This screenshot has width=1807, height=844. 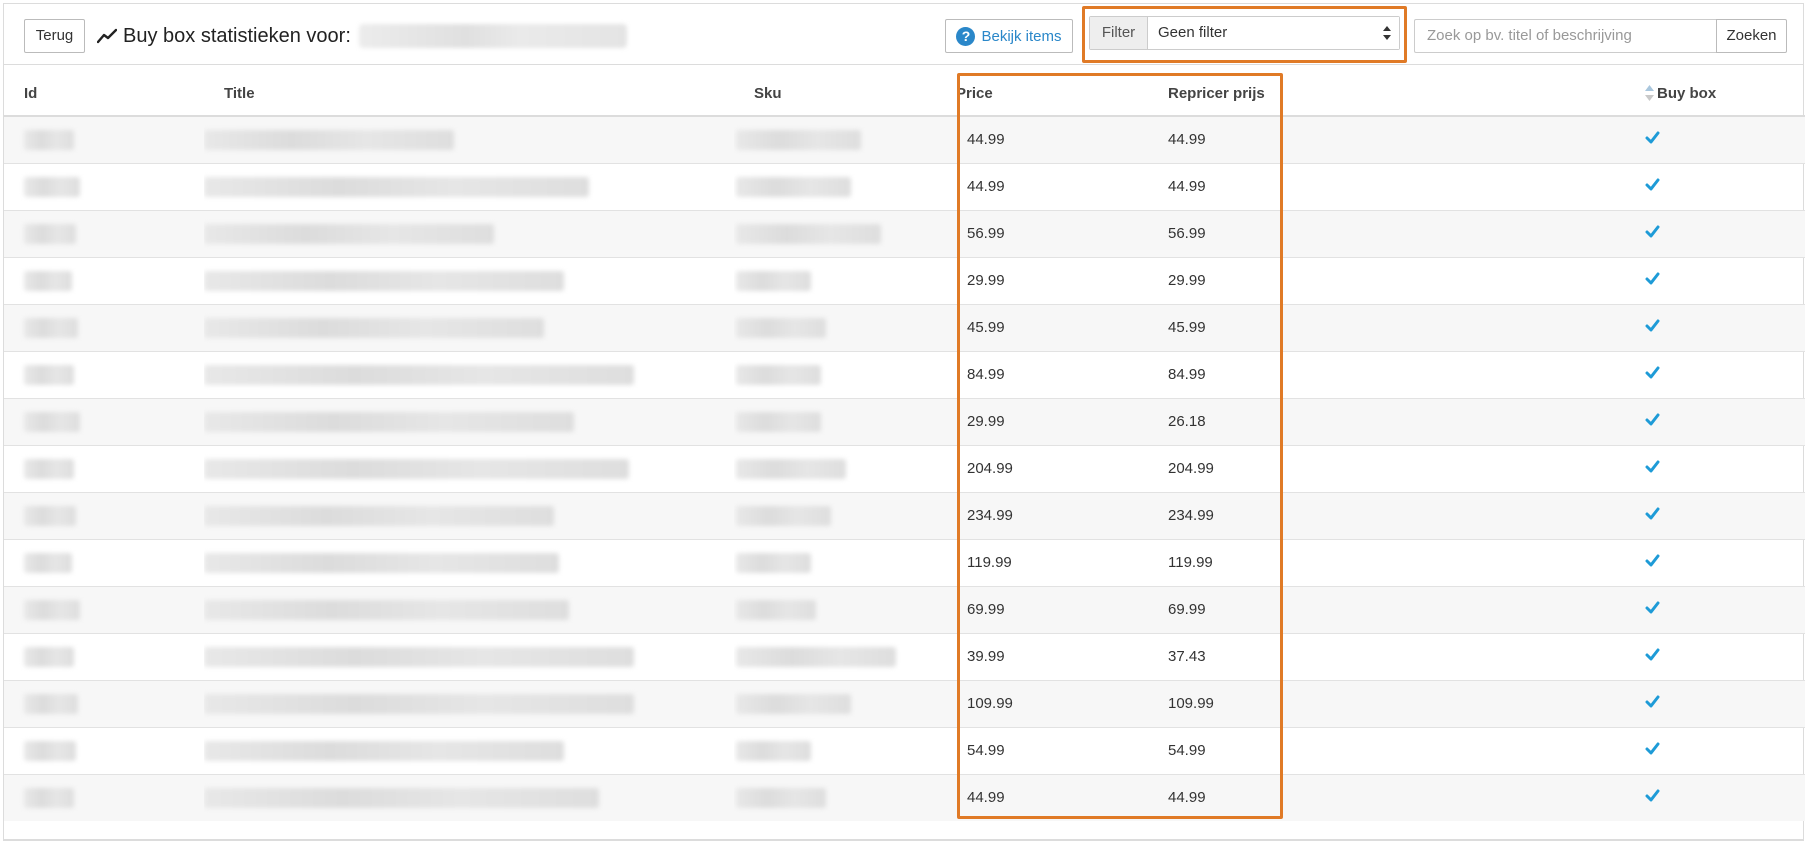 What do you see at coordinates (1042, 94) in the screenshot?
I see `column-header-price: Price` at bounding box center [1042, 94].